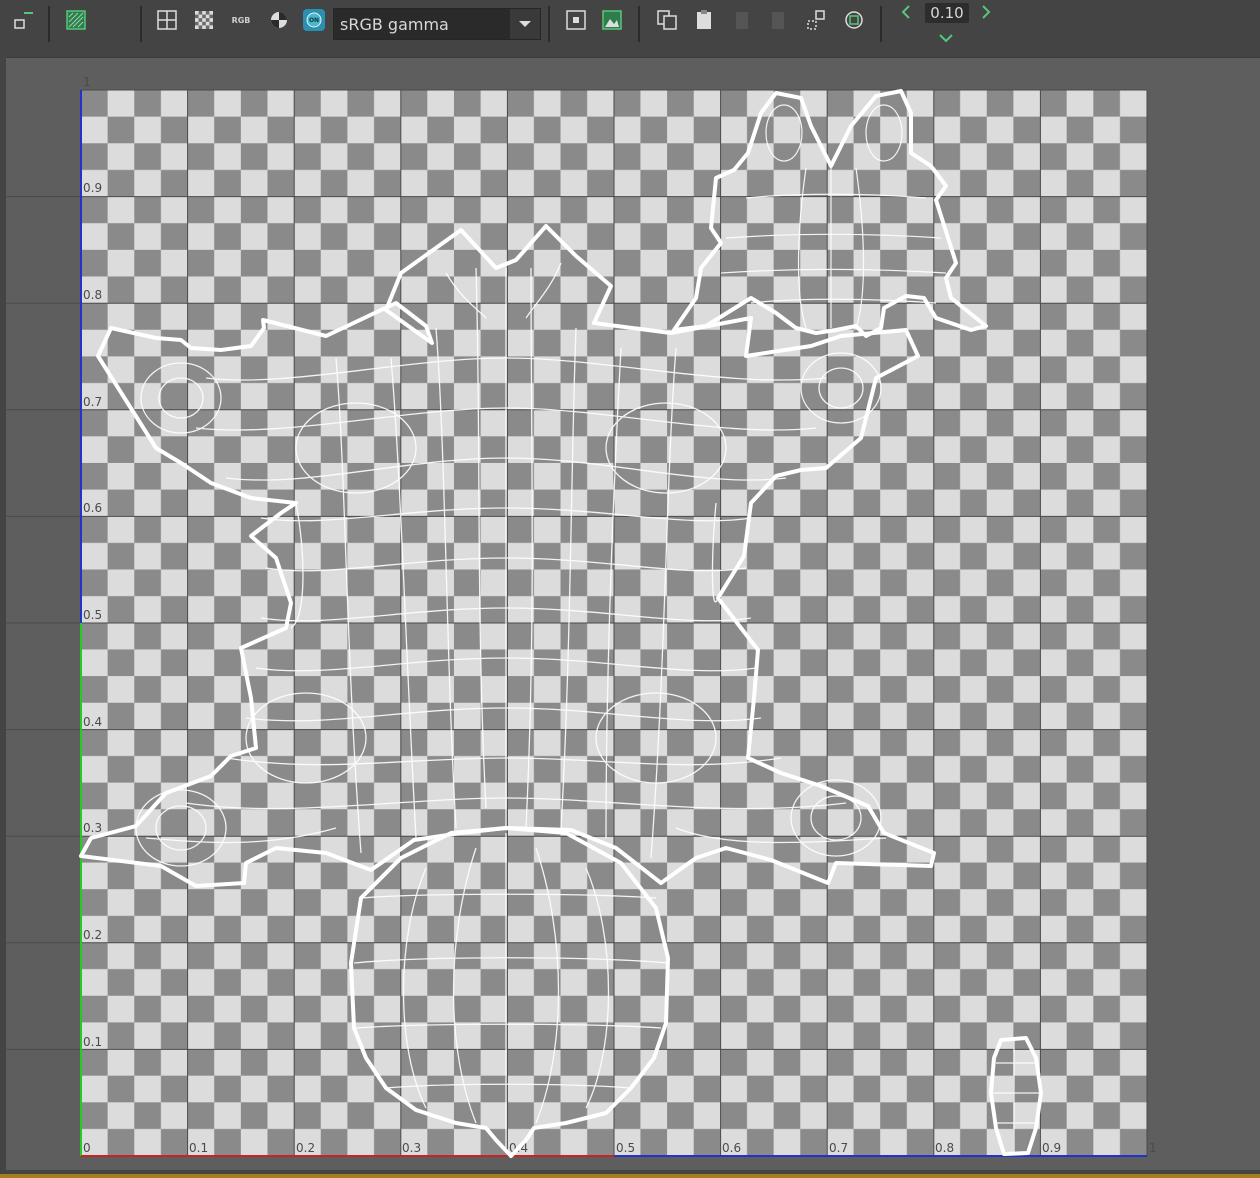  What do you see at coordinates (816, 20) in the screenshot?
I see `layout-uvs-icon` at bounding box center [816, 20].